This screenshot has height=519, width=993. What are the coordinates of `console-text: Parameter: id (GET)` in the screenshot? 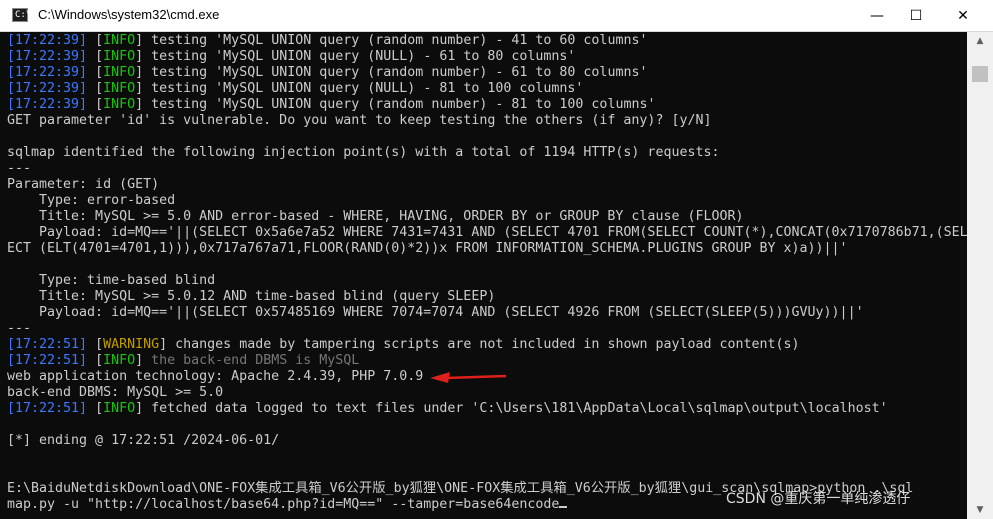 It's located at (83, 184).